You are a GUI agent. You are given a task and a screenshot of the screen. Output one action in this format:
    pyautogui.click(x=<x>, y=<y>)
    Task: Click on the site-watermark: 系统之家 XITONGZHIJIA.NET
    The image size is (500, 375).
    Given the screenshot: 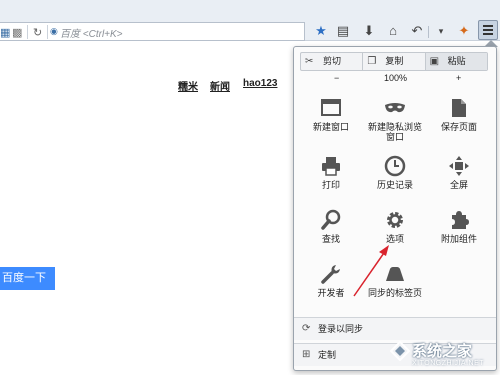 What is the action you would take?
    pyautogui.click(x=443, y=355)
    